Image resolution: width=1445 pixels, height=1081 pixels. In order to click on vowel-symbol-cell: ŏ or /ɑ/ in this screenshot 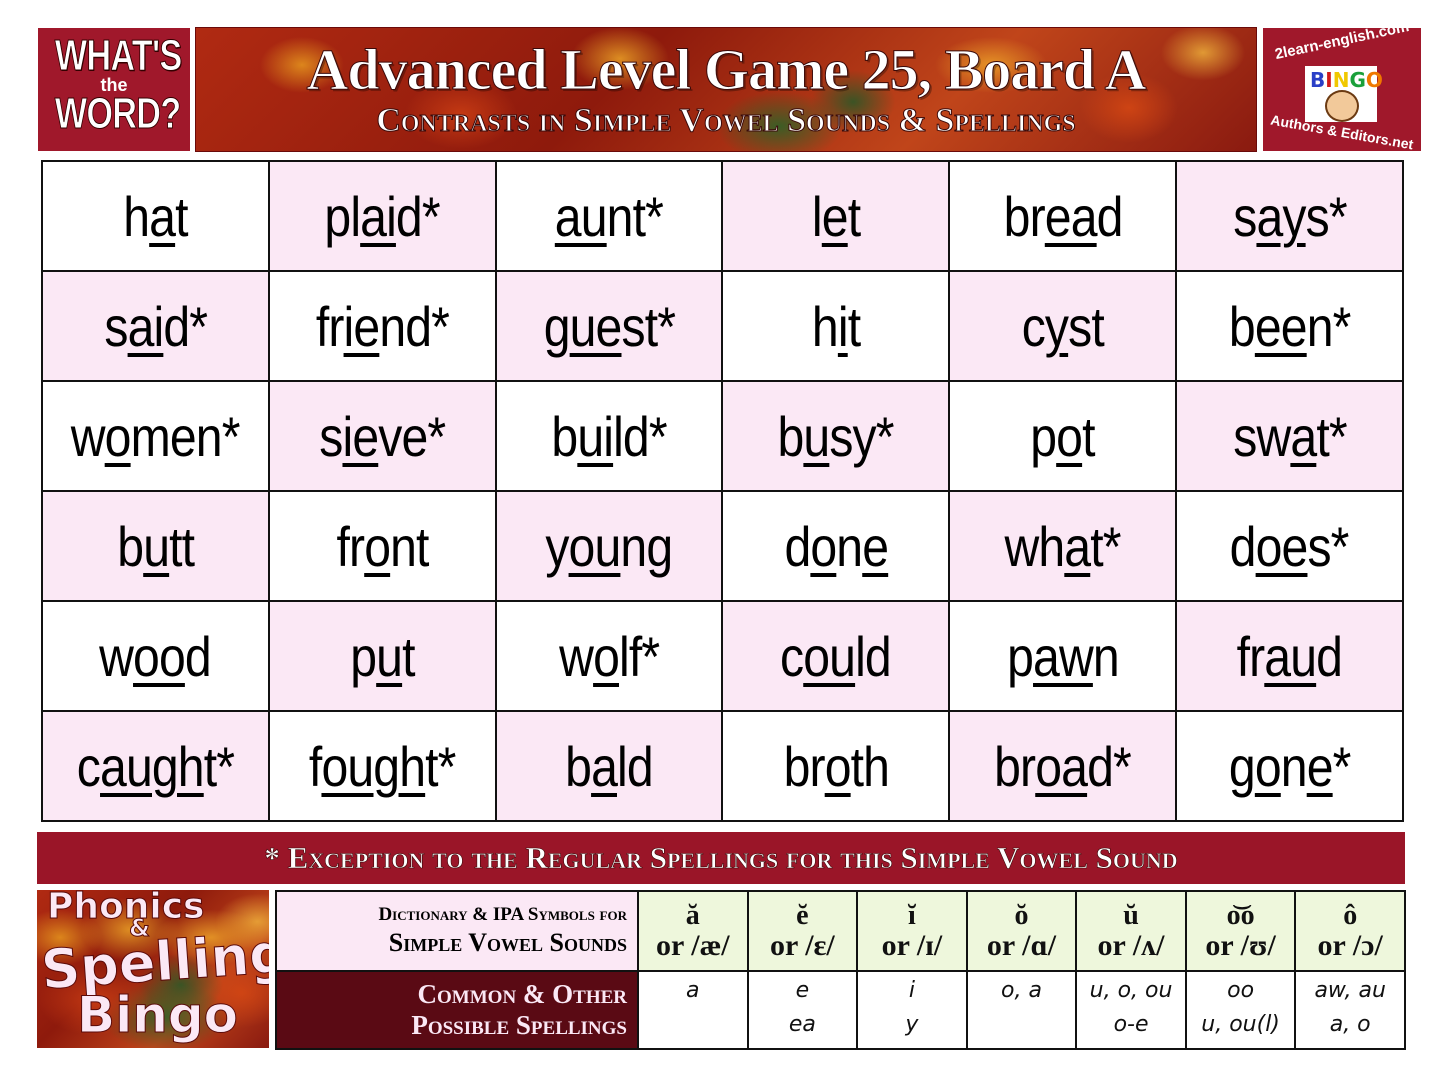, I will do `click(1021, 931)`.